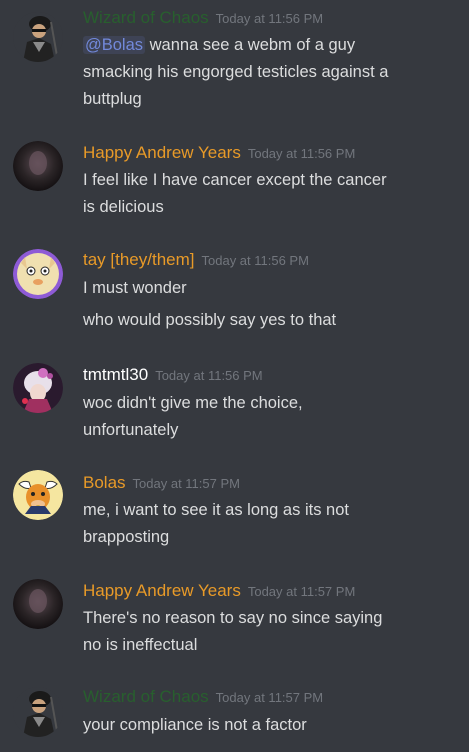 This screenshot has height=752, width=469. What do you see at coordinates (135, 288) in the screenshot?
I see `message-text: I must wonder` at bounding box center [135, 288].